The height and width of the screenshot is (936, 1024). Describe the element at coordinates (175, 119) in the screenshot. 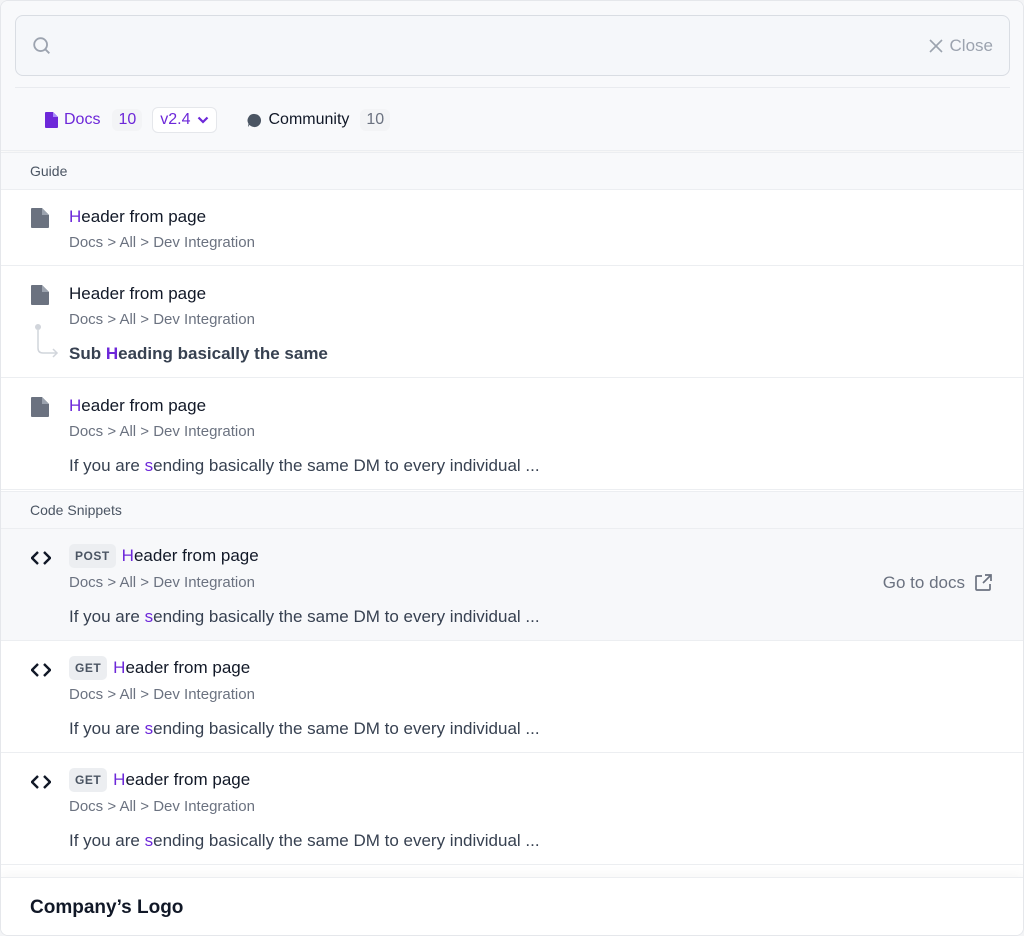

I see `version-value: v2.4` at that location.